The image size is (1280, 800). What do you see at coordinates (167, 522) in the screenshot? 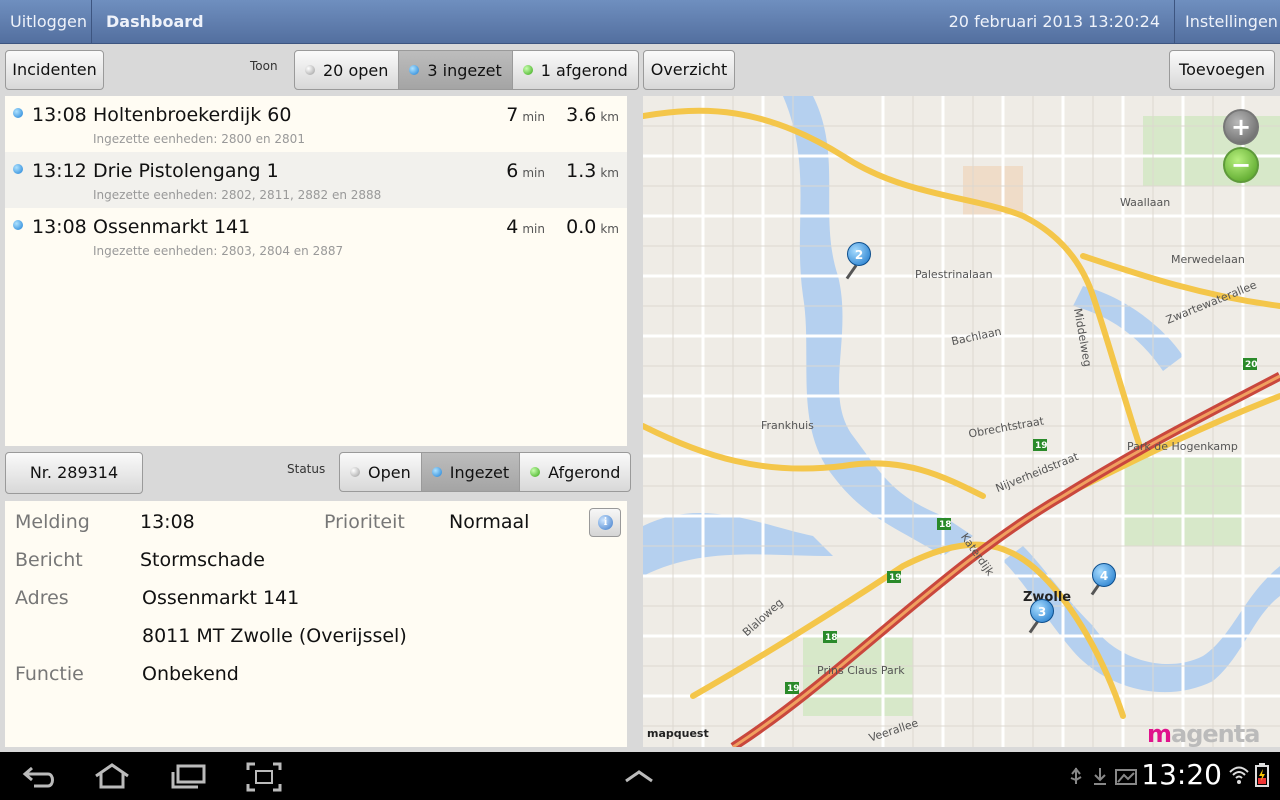
I see `melding-value: 13:08` at bounding box center [167, 522].